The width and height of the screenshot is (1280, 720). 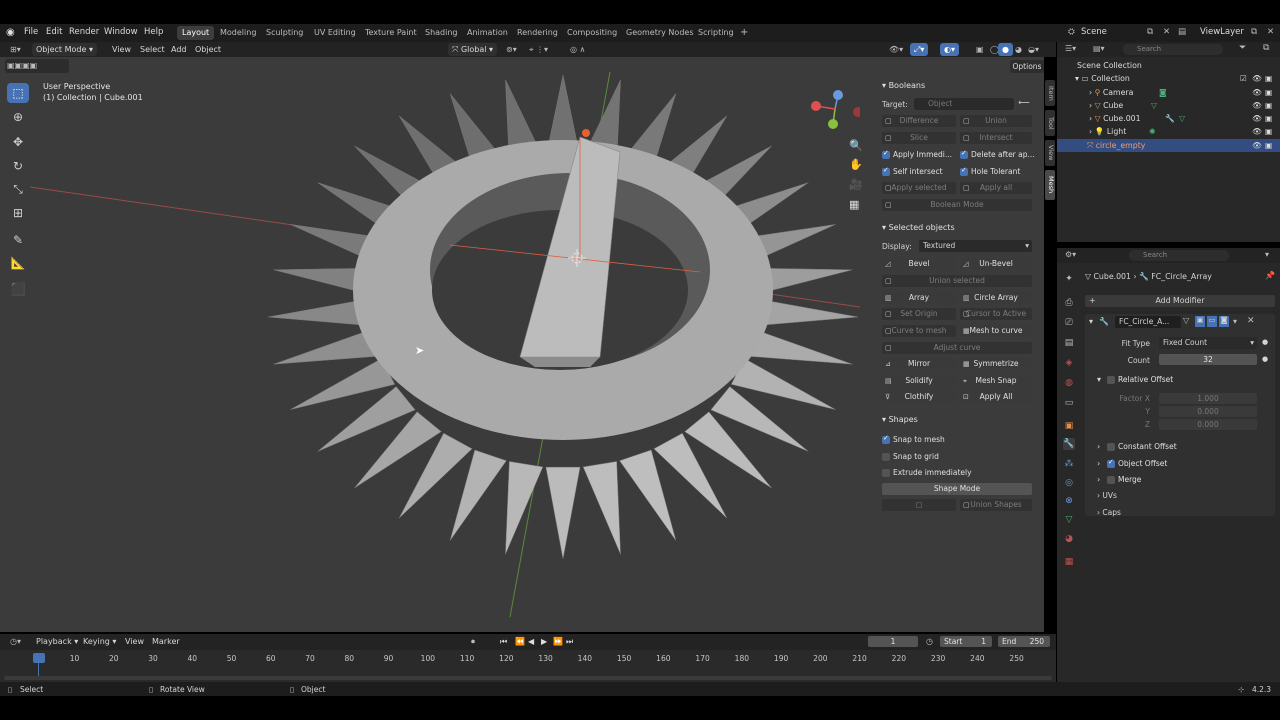 I want to click on gizmo-toggle-icon: ⤢▾, so click(x=919, y=49).